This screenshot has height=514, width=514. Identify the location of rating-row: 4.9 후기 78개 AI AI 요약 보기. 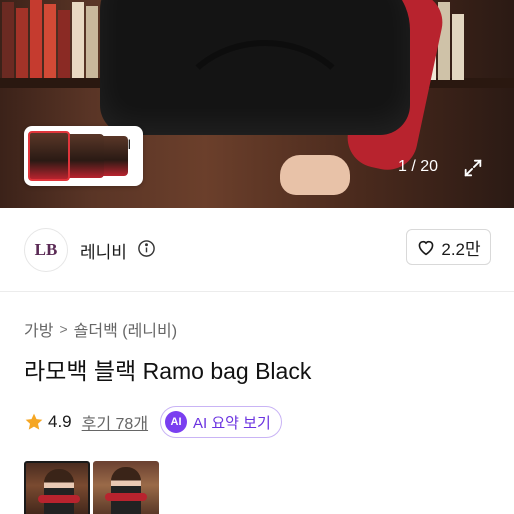
(153, 422).